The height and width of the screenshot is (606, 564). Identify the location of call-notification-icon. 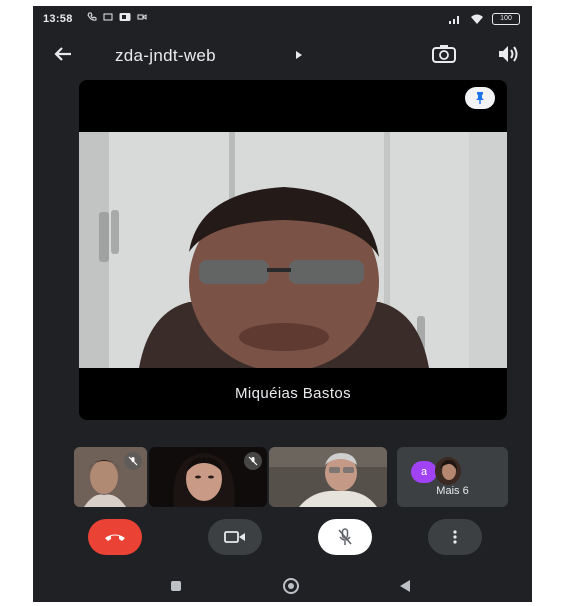
(92, 16).